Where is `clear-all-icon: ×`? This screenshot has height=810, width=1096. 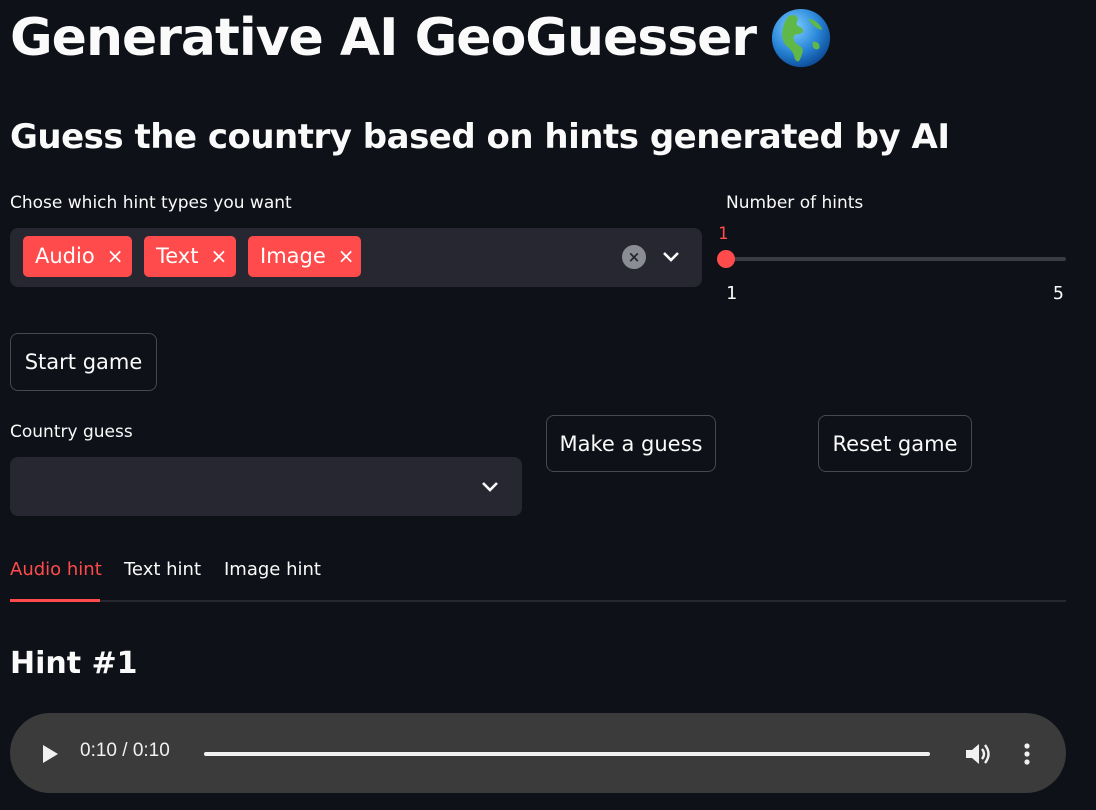 clear-all-icon: × is located at coordinates (634, 257).